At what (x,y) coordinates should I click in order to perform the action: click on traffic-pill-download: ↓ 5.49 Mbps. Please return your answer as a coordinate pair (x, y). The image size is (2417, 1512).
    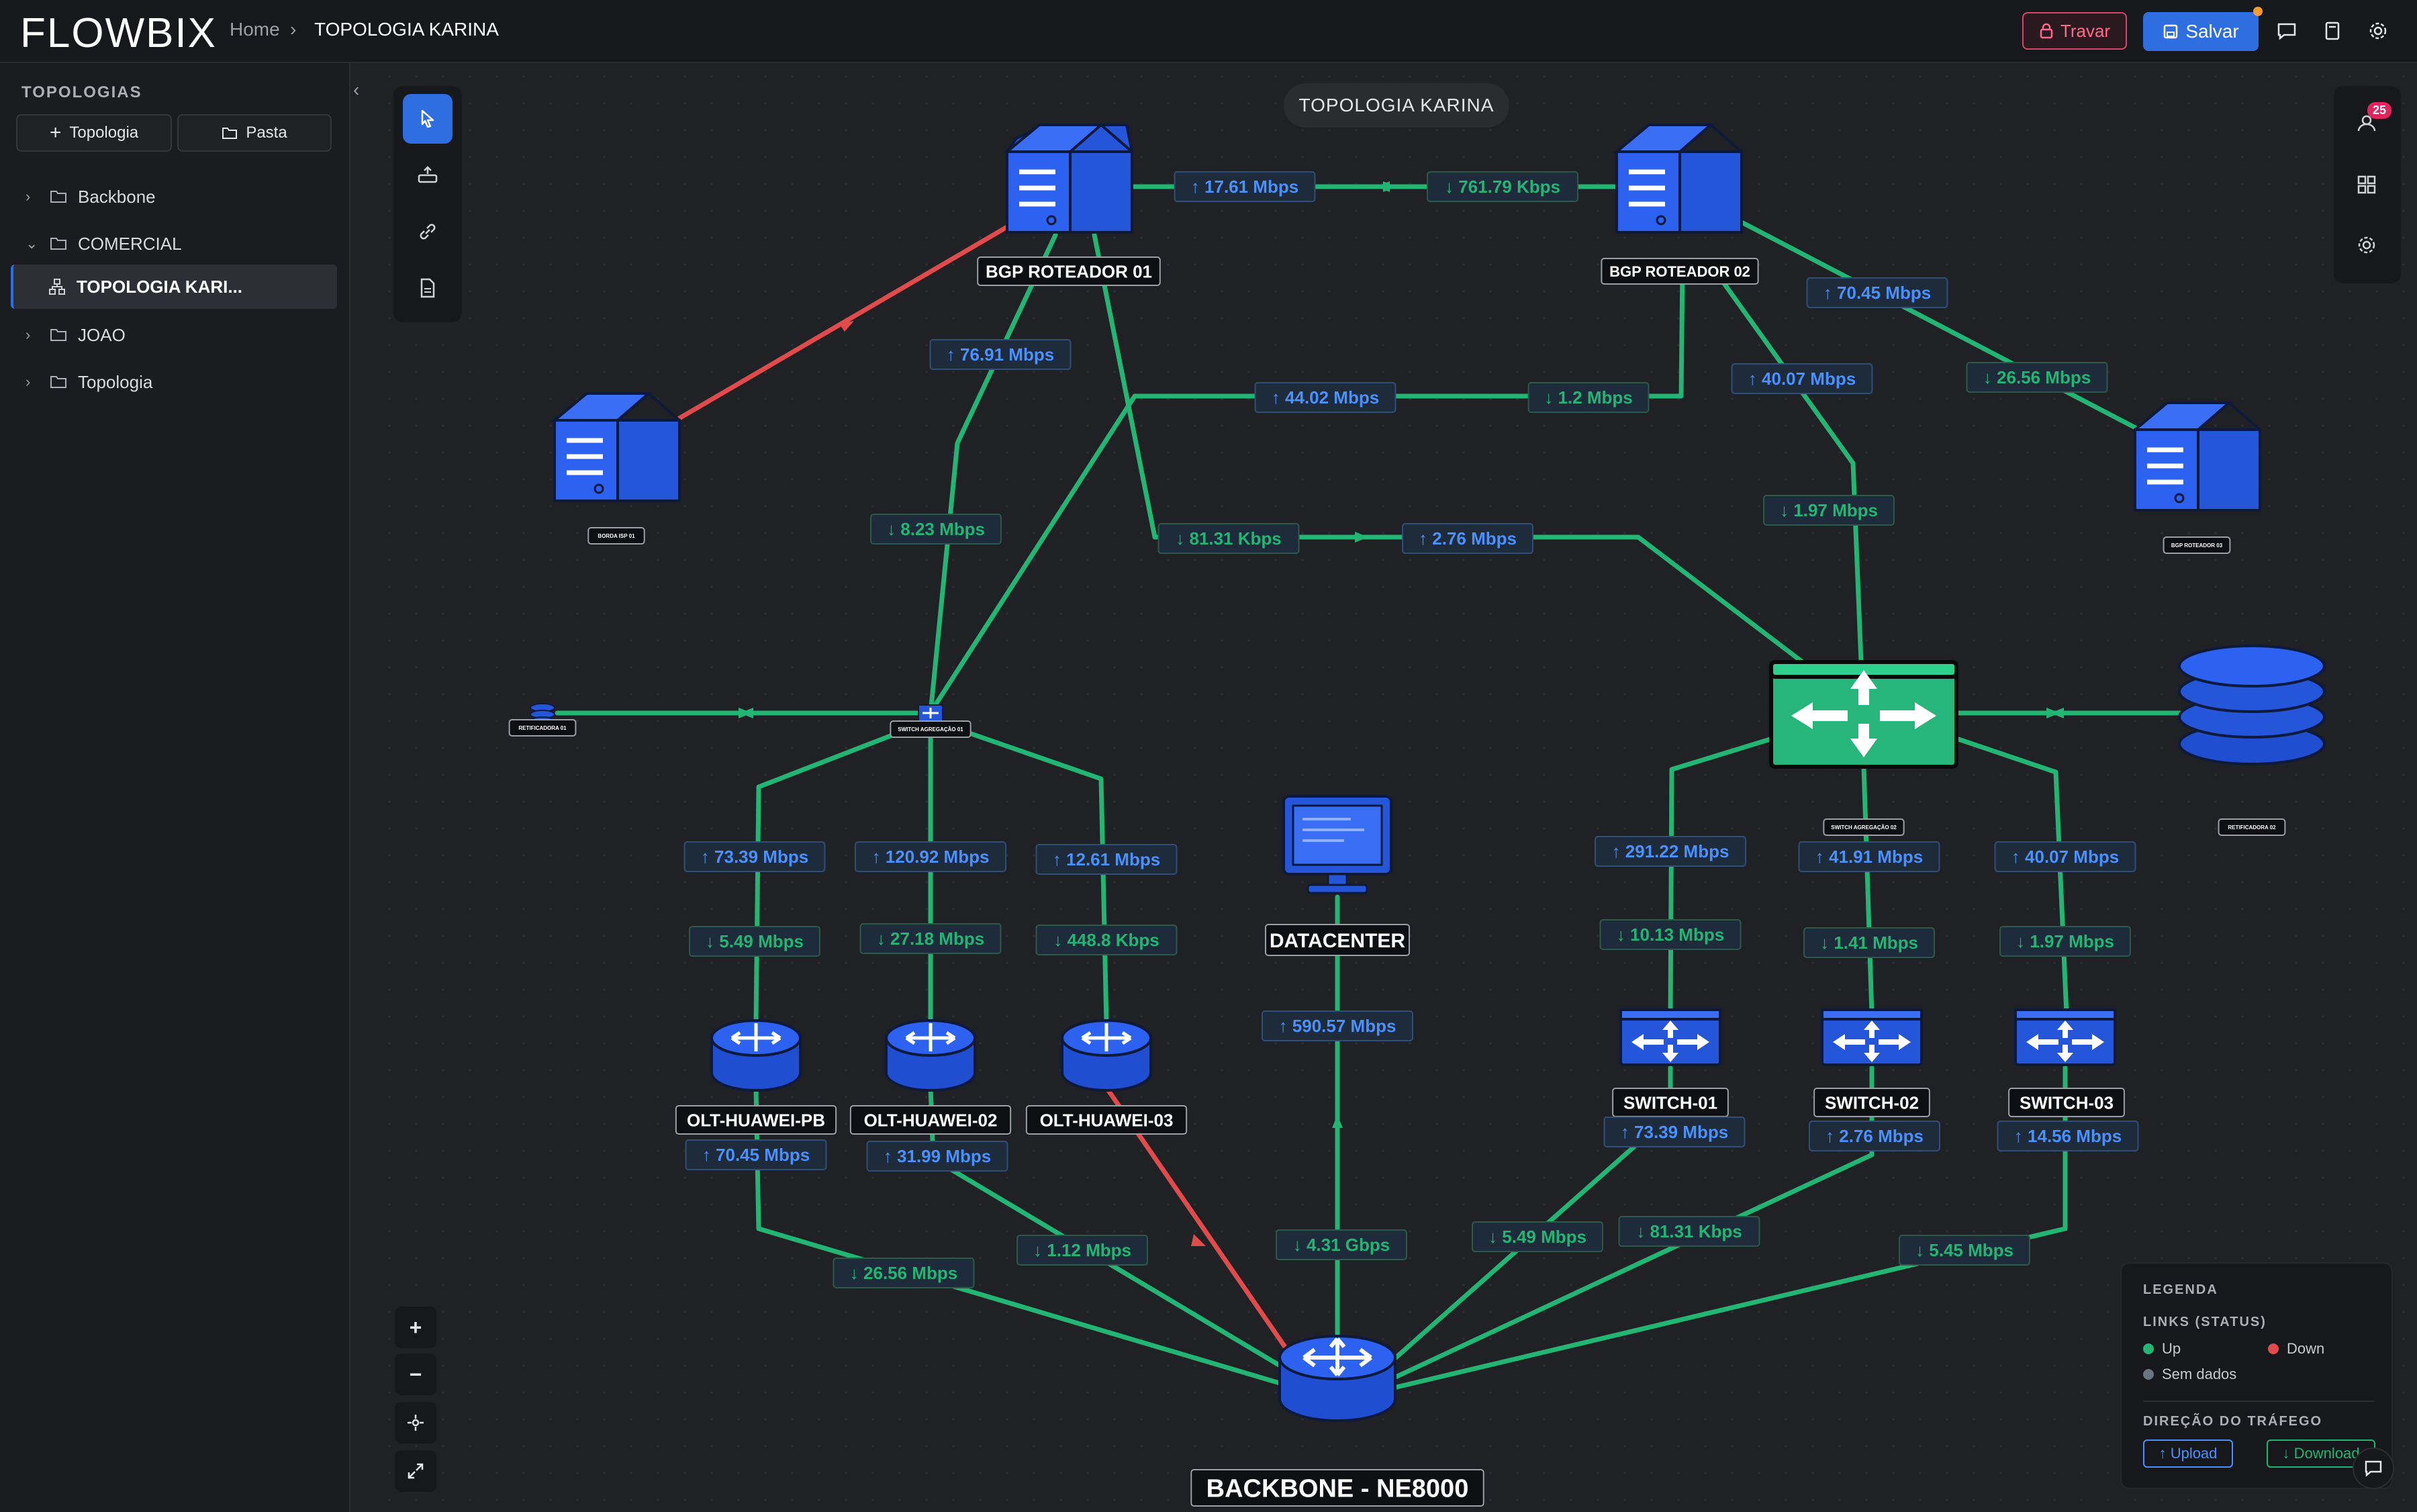
    Looking at the image, I should click on (1538, 1236).